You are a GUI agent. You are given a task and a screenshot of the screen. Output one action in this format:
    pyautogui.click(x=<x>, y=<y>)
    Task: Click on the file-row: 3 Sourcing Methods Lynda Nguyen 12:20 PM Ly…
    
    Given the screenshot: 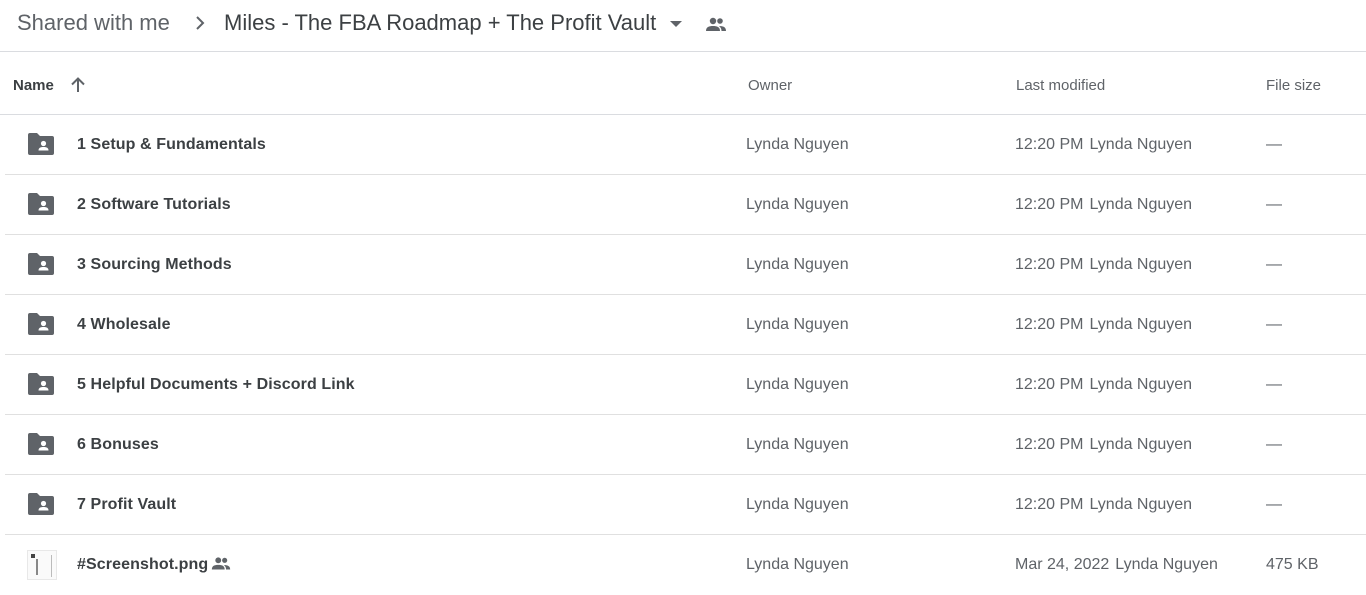 What is the action you would take?
    pyautogui.click(x=685, y=265)
    